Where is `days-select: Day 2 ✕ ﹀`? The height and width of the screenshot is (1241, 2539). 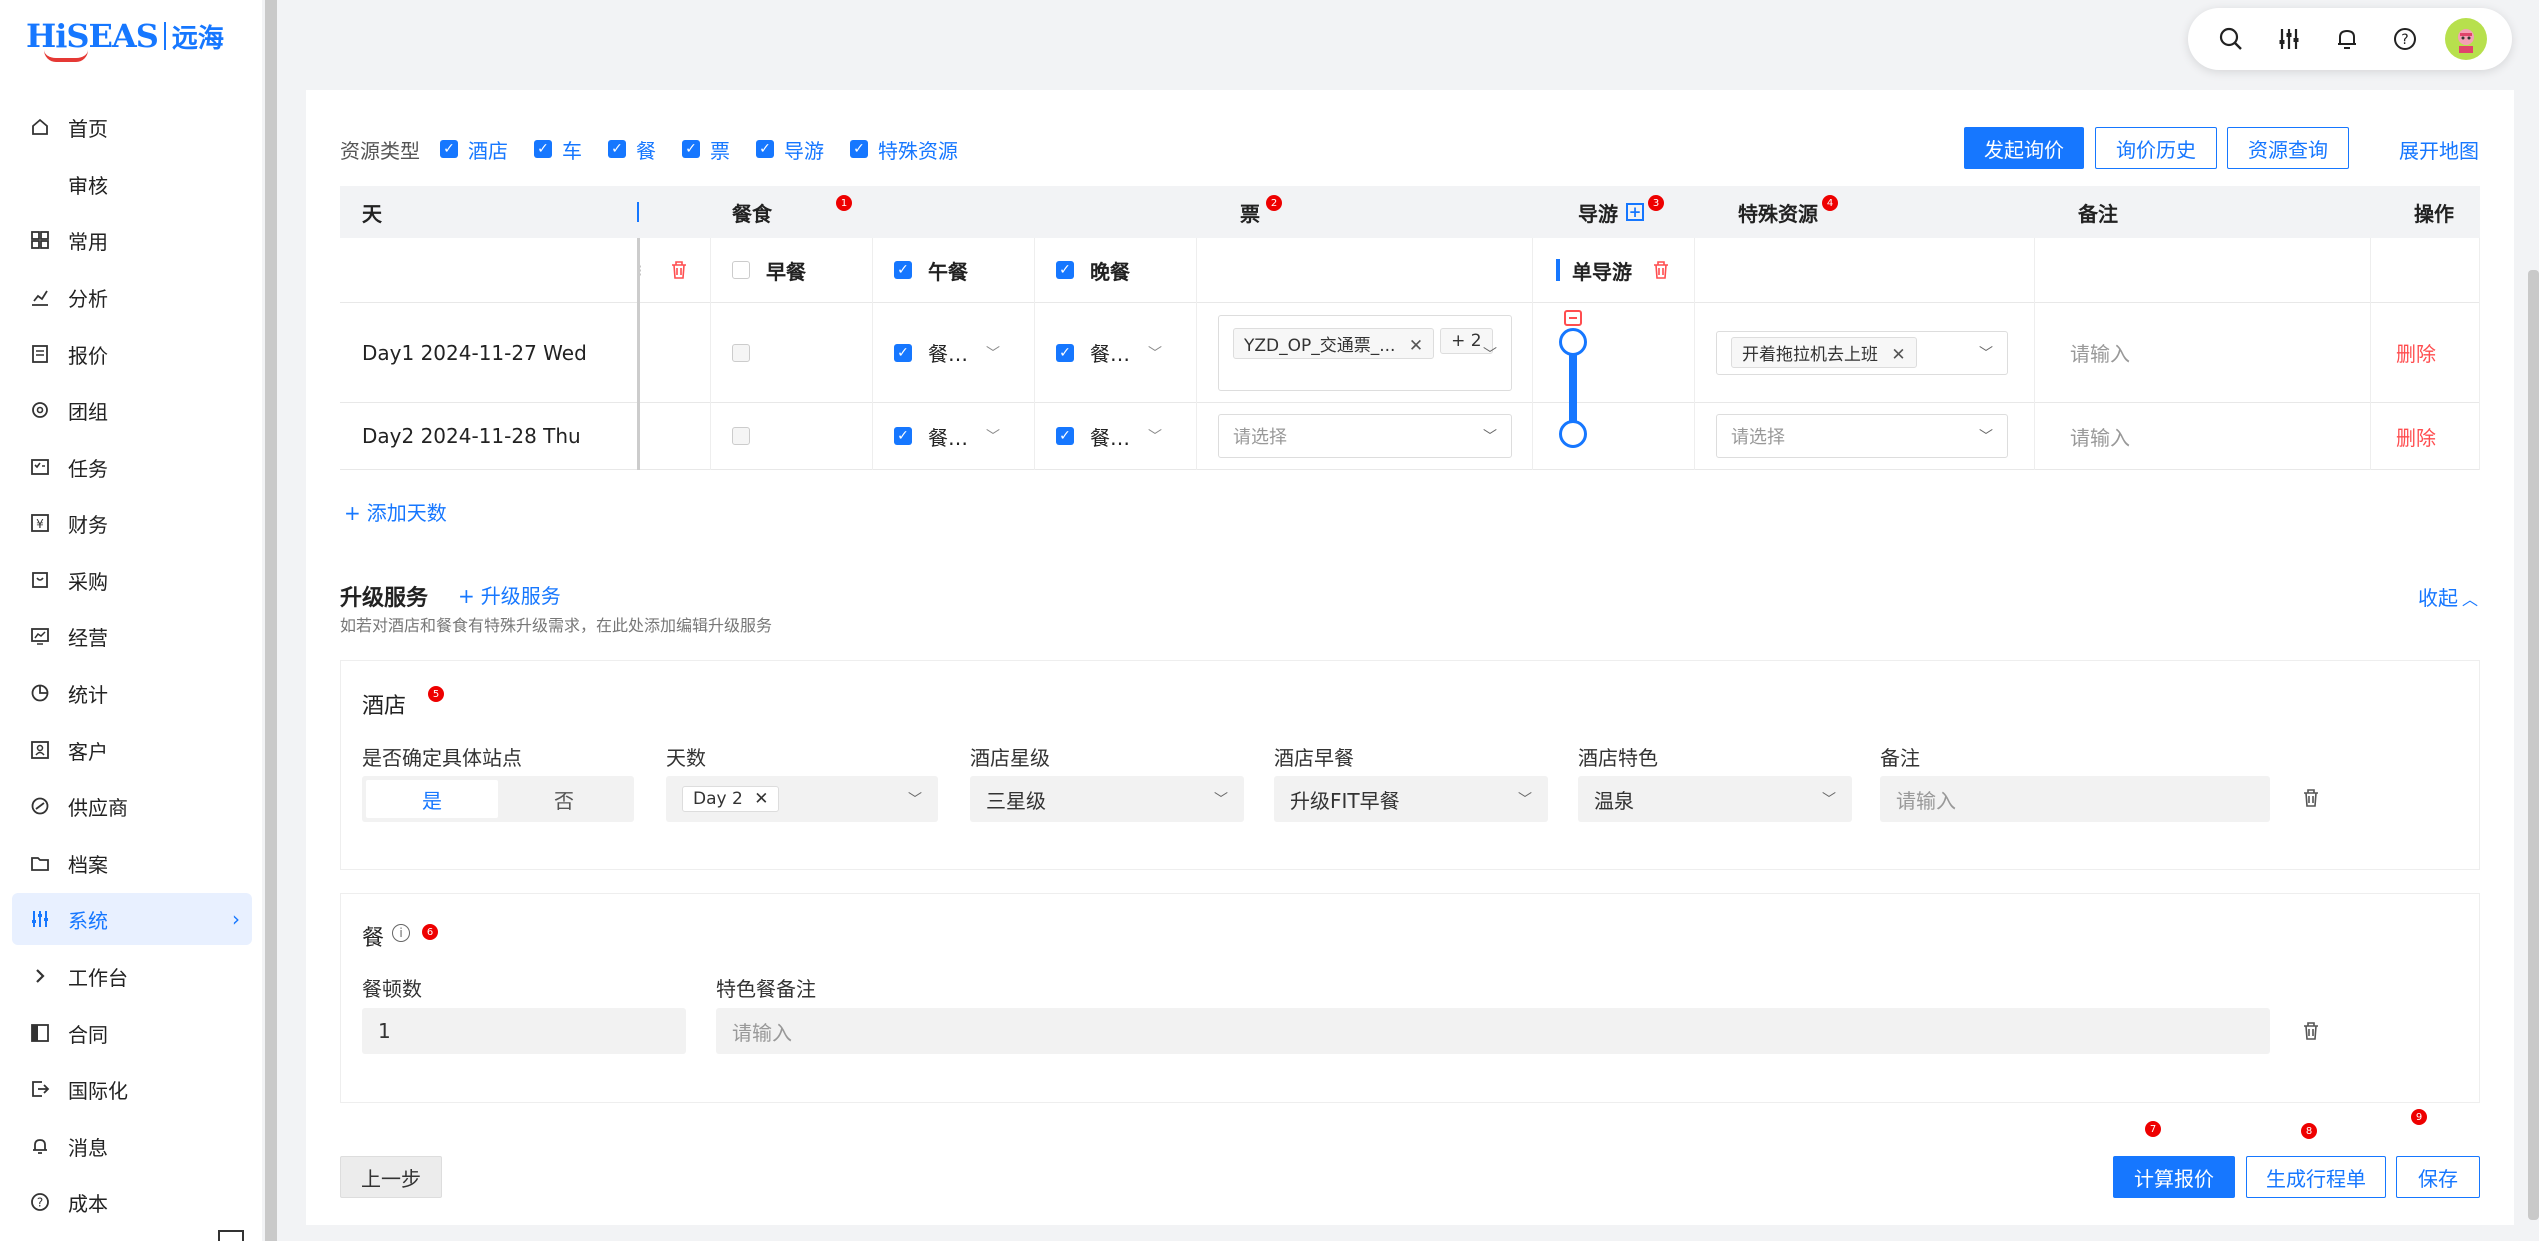 days-select: Day 2 ✕ ﹀ is located at coordinates (802, 799).